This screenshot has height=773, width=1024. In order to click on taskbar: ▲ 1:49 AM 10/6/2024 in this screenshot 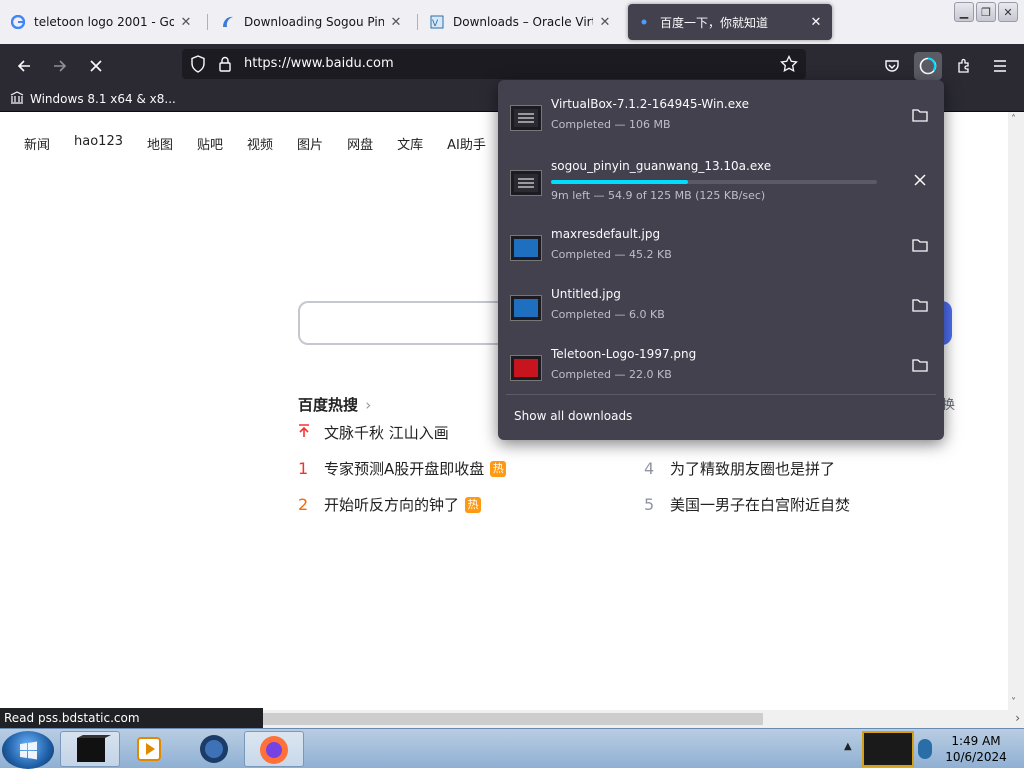, I will do `click(512, 748)`.